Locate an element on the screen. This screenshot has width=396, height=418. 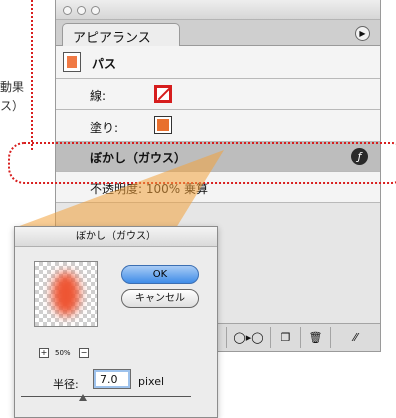
callout-cone-shape is located at coordinates (119, 189).